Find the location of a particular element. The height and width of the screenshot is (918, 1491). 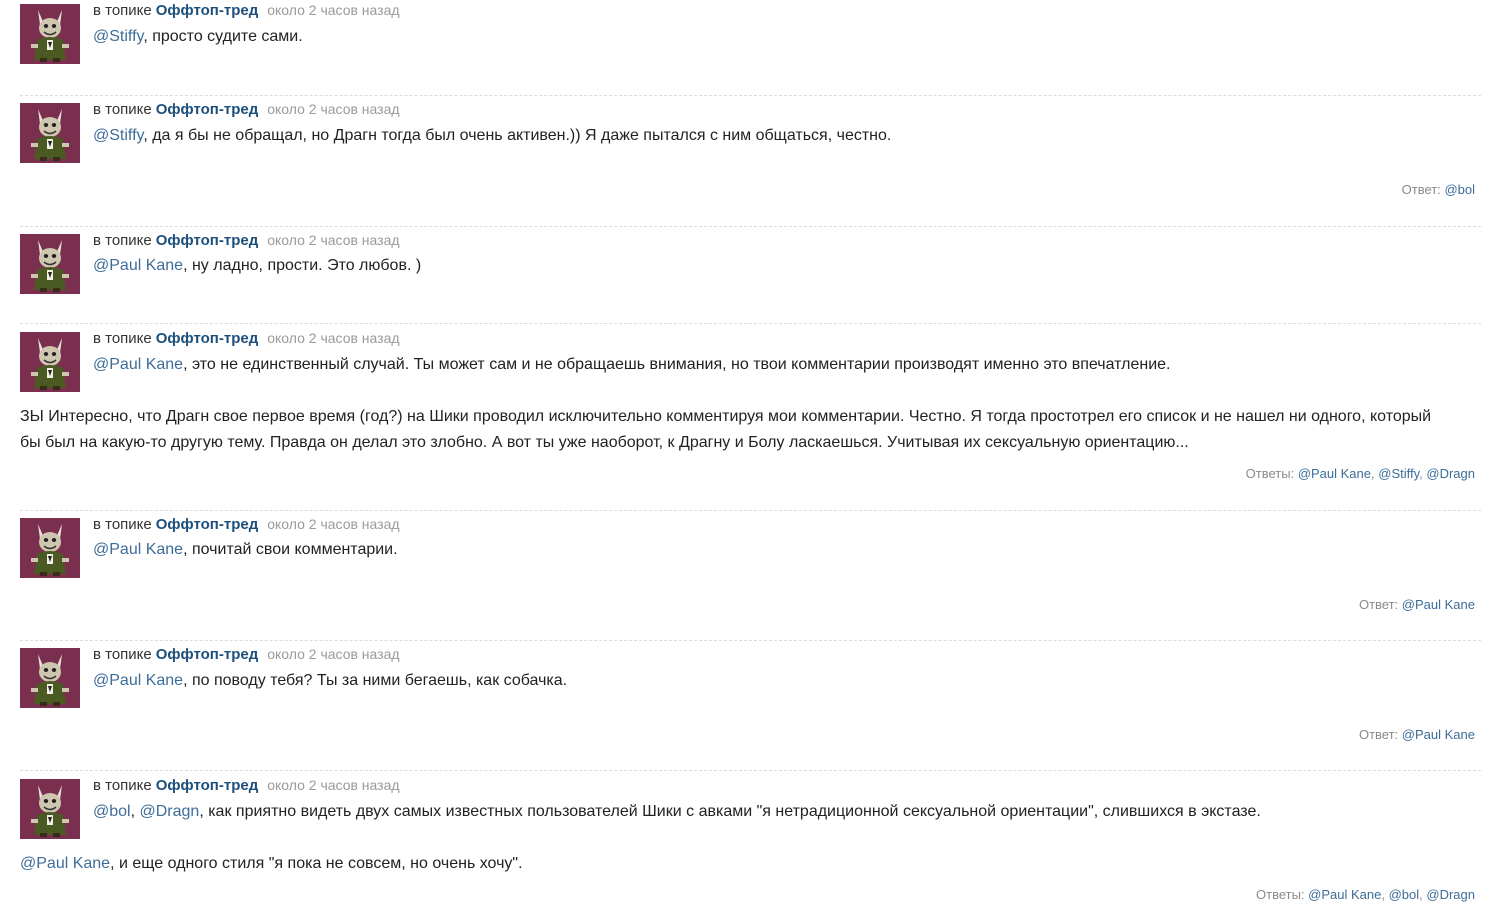

comment-body-text: , ну ладно, прости. Это любов. ) is located at coordinates (302, 265).